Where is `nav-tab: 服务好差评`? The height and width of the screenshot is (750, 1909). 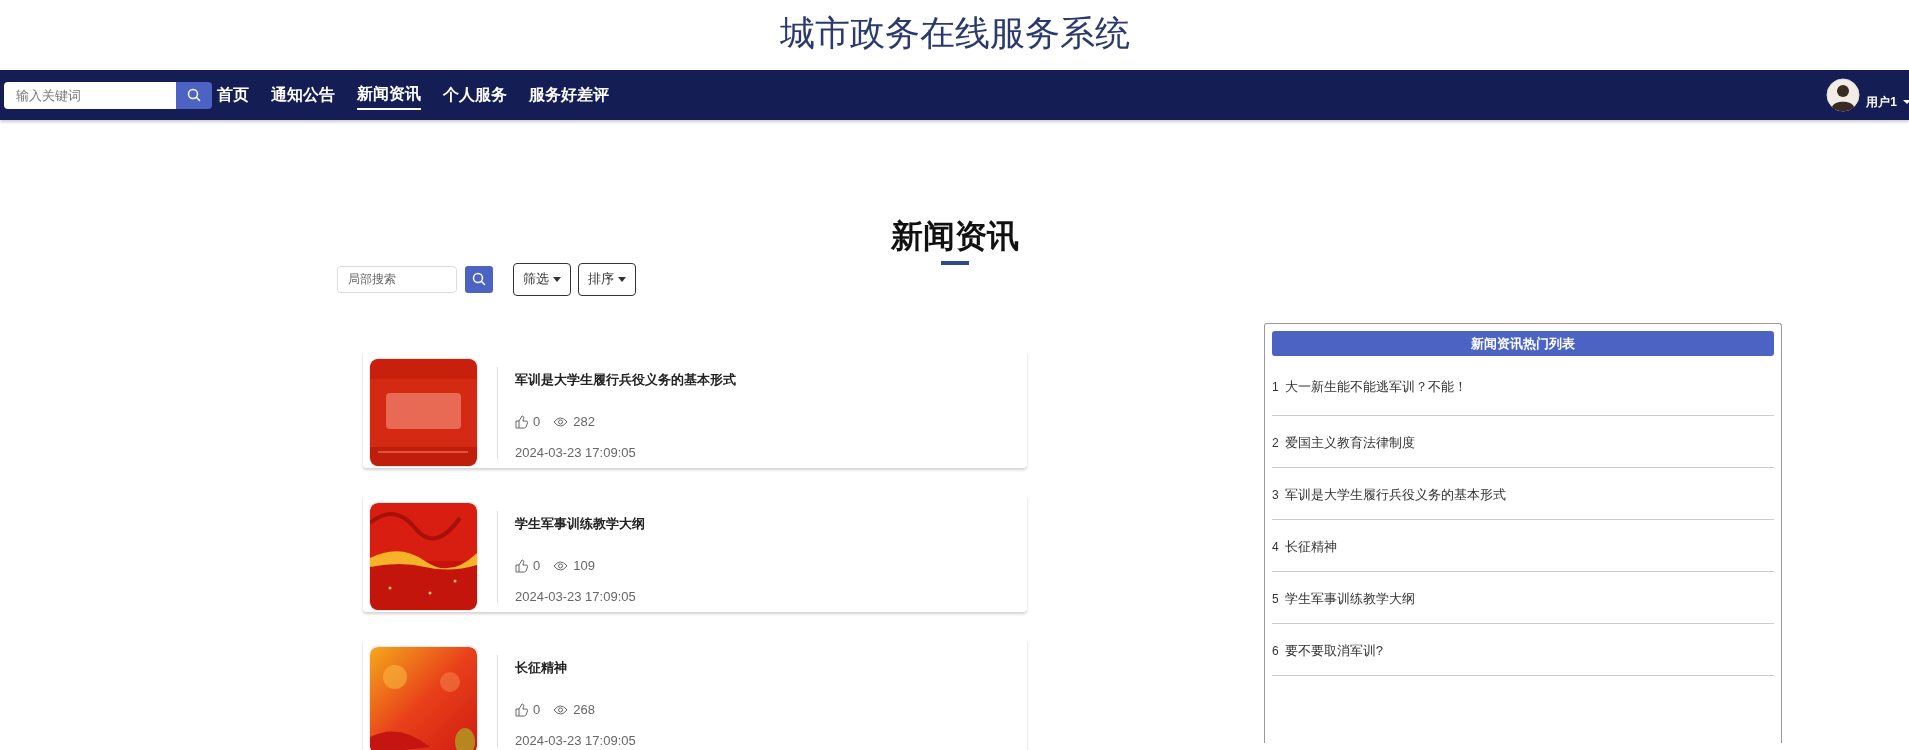
nav-tab: 服务好差评 is located at coordinates (569, 95).